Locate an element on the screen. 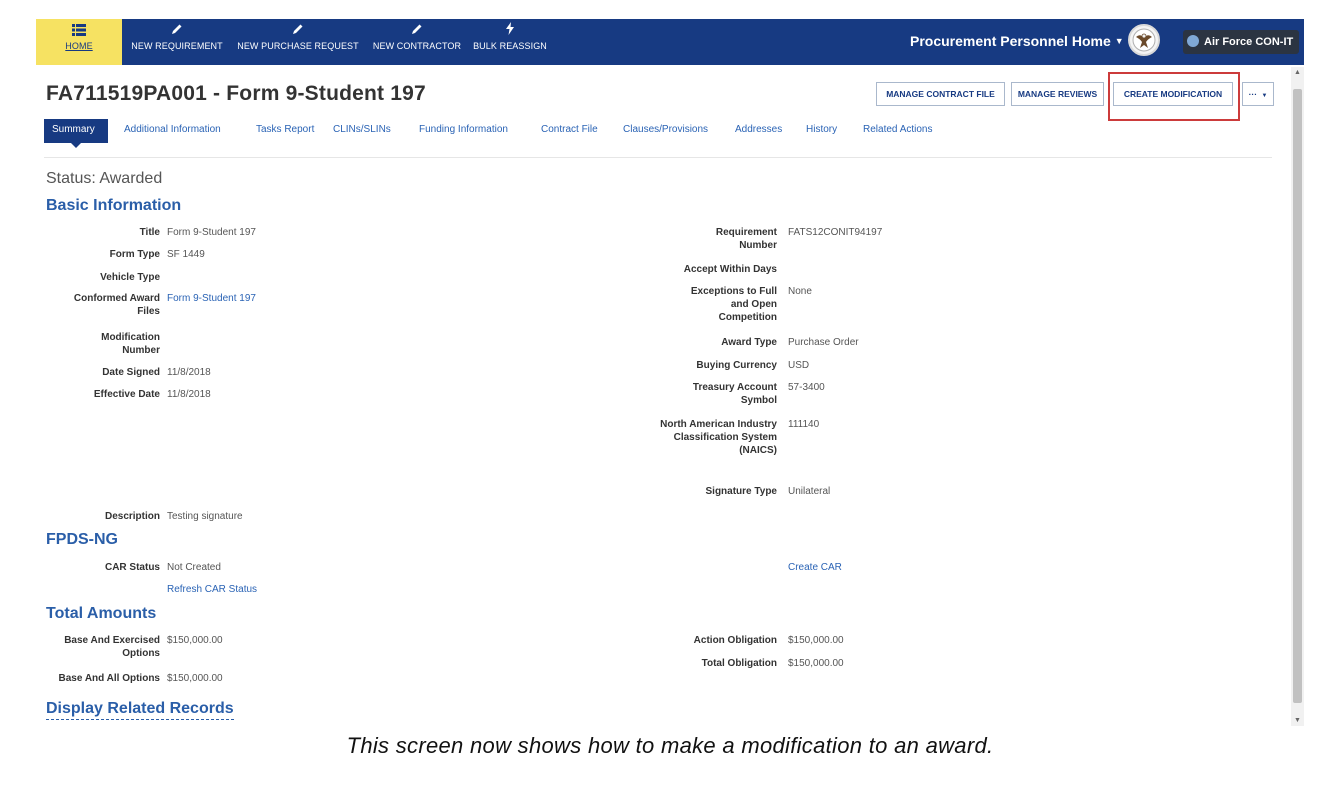 This screenshot has width=1340, height=786. field-label: Modification Number is located at coordinates (130, 344).